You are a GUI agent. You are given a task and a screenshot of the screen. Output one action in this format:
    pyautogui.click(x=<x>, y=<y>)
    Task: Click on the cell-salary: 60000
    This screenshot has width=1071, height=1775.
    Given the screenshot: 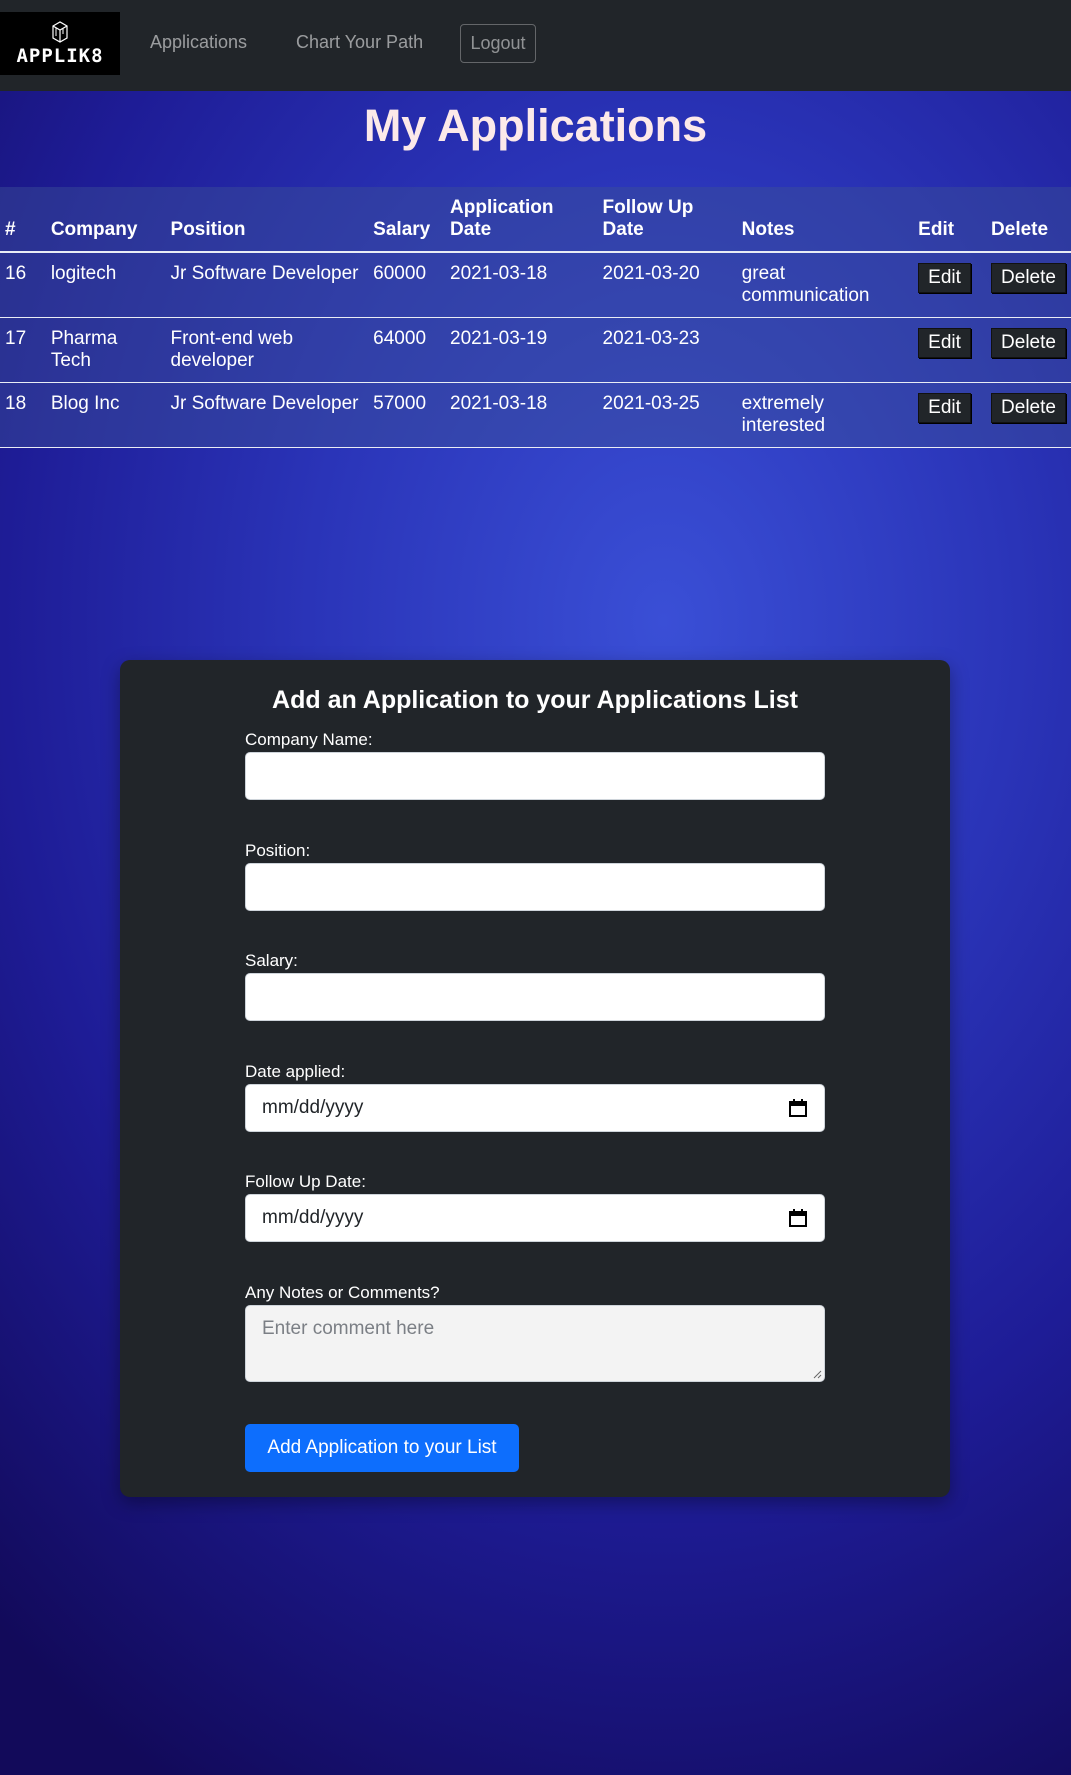 What is the action you would take?
    pyautogui.click(x=407, y=285)
    